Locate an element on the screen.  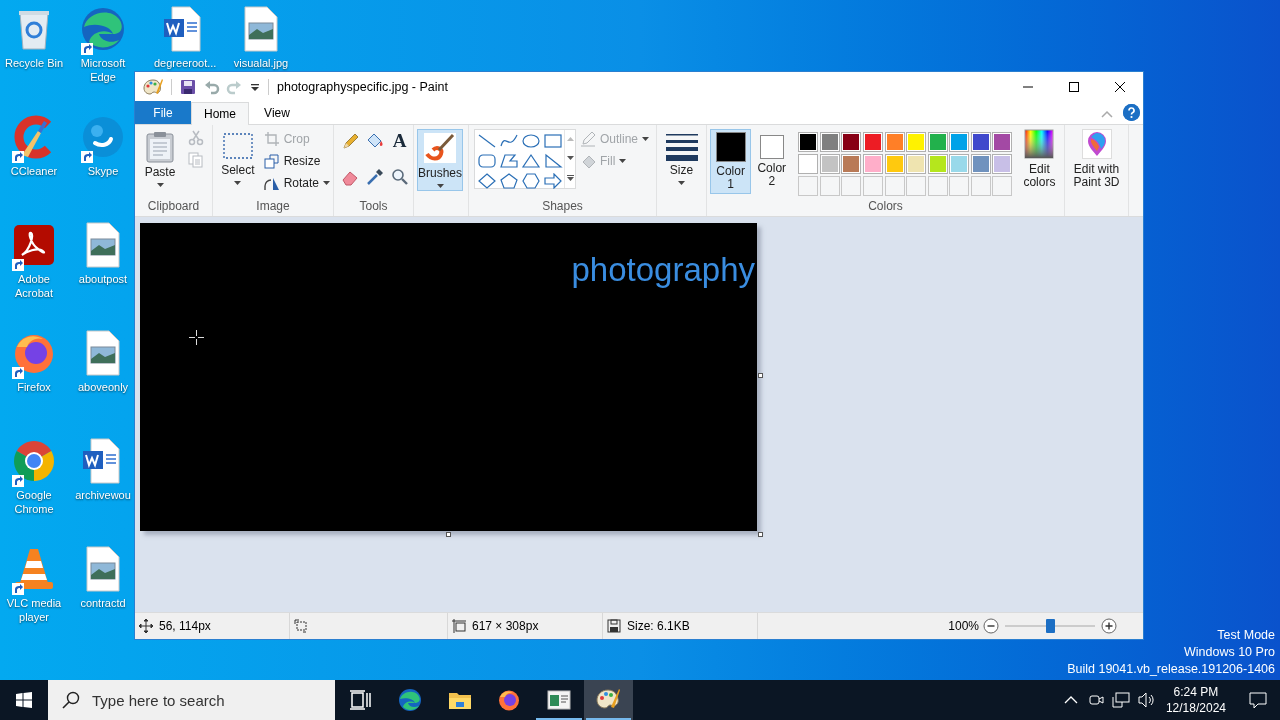
desktop-icon-label: aboveonly is located at coordinates (103, 387).